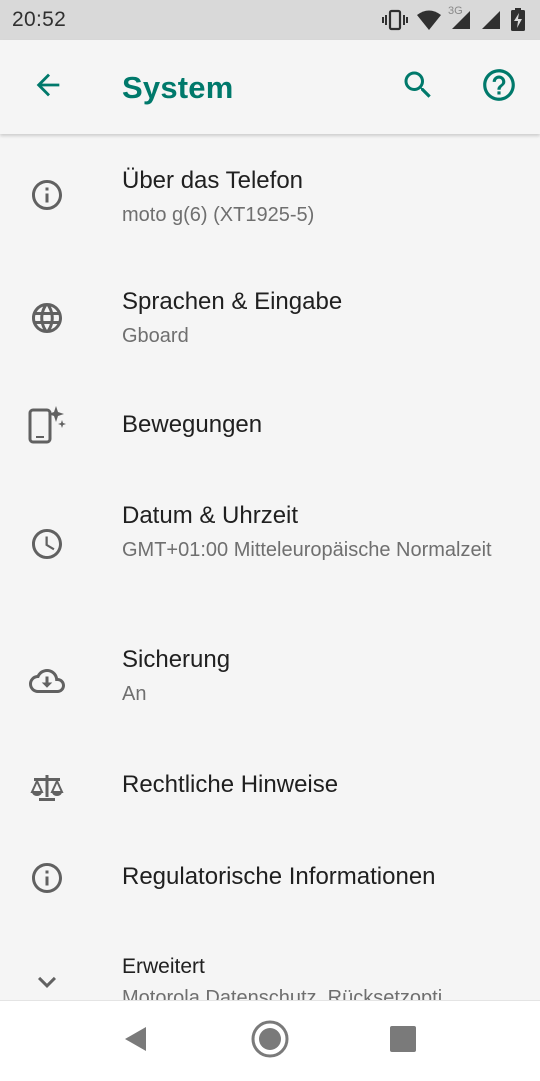 This screenshot has height=1081, width=540. Describe the element at coordinates (270, 87) in the screenshot. I see `app-bar: System` at that location.